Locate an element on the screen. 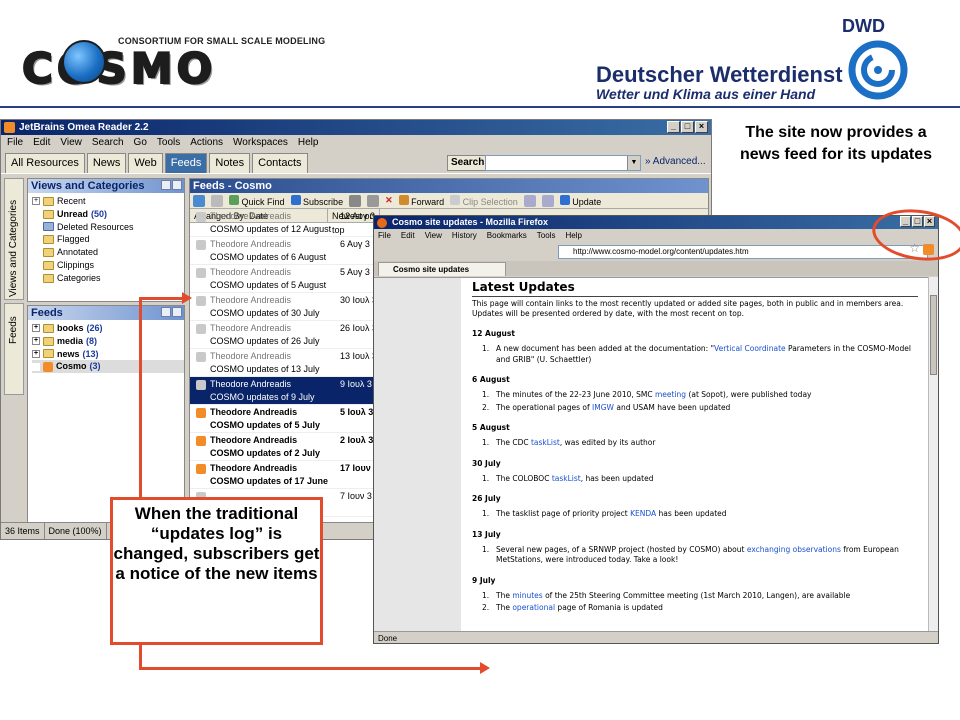 This screenshot has height=720, width=960. menu-file: File is located at coordinates (15, 142).